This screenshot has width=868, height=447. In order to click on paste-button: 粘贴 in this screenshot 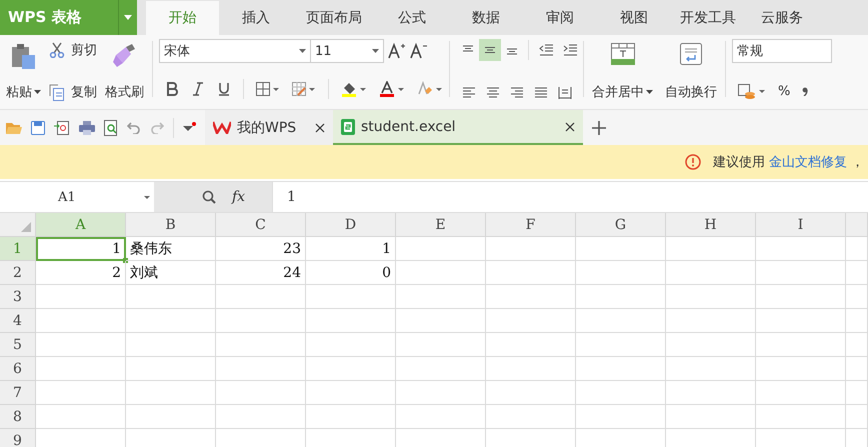, I will do `click(23, 71)`.